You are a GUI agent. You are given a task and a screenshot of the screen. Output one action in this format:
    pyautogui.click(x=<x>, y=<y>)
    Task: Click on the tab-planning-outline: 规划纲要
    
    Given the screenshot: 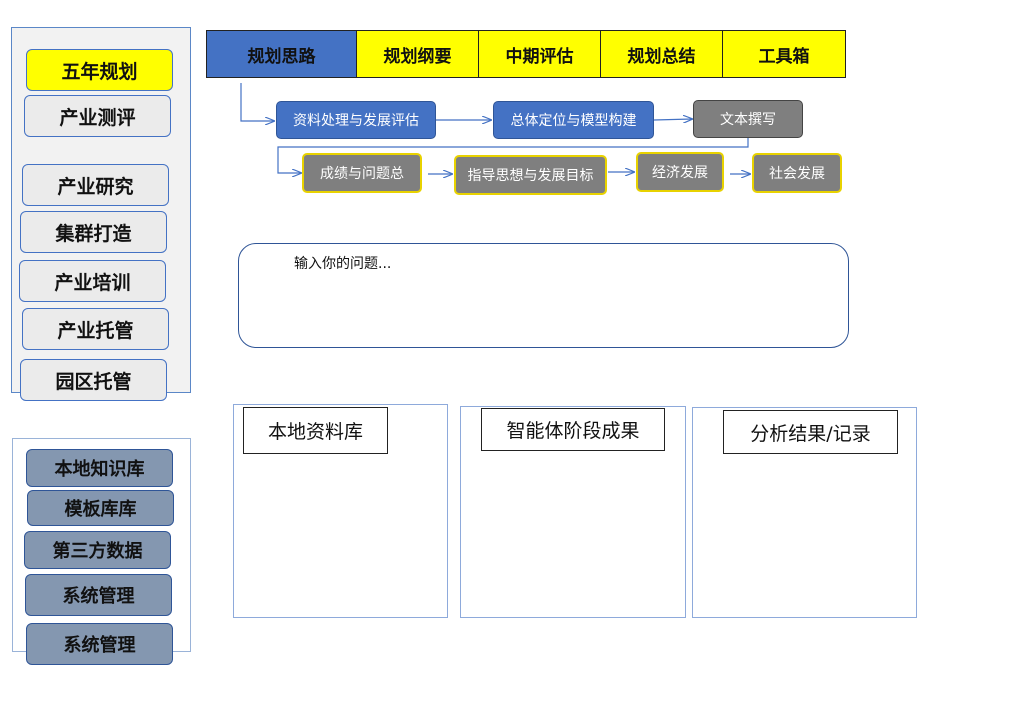 What is the action you would take?
    pyautogui.click(x=417, y=54)
    